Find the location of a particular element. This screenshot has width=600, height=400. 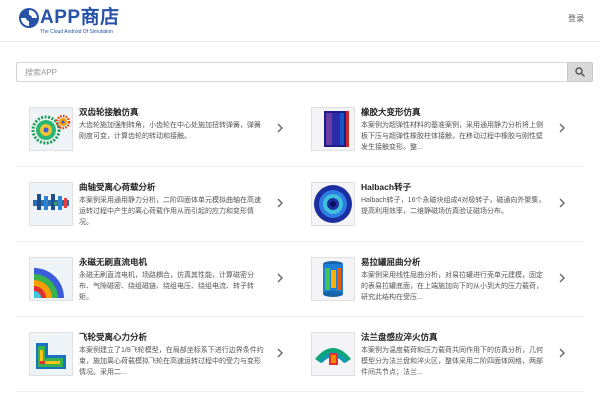

flange-quench-thumbnail is located at coordinates (333, 354).